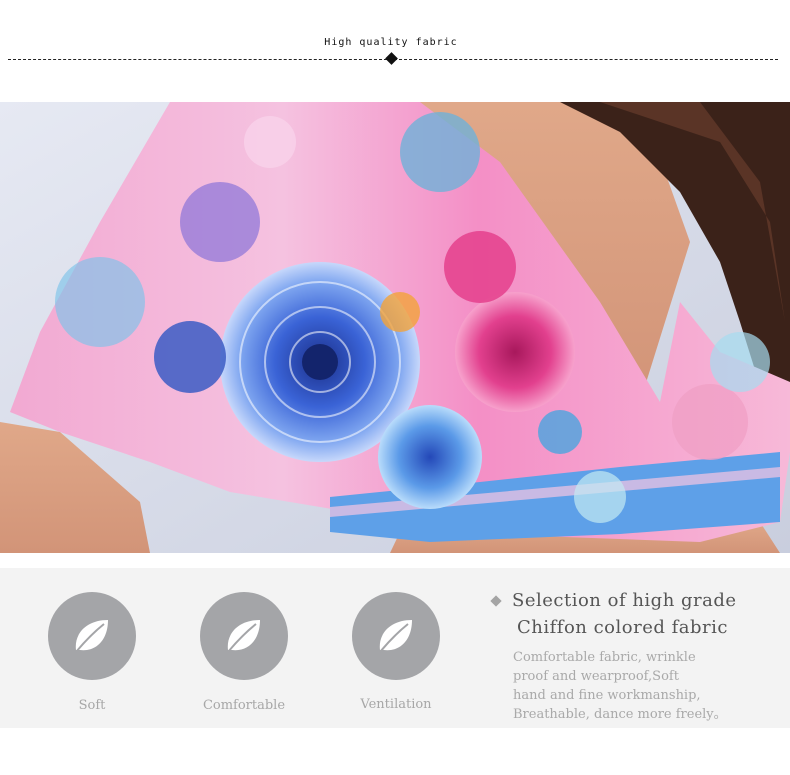 This screenshot has width=790, height=775. What do you see at coordinates (604, 657) in the screenshot?
I see `description-line: Comfortable fabric, wrinkle` at bounding box center [604, 657].